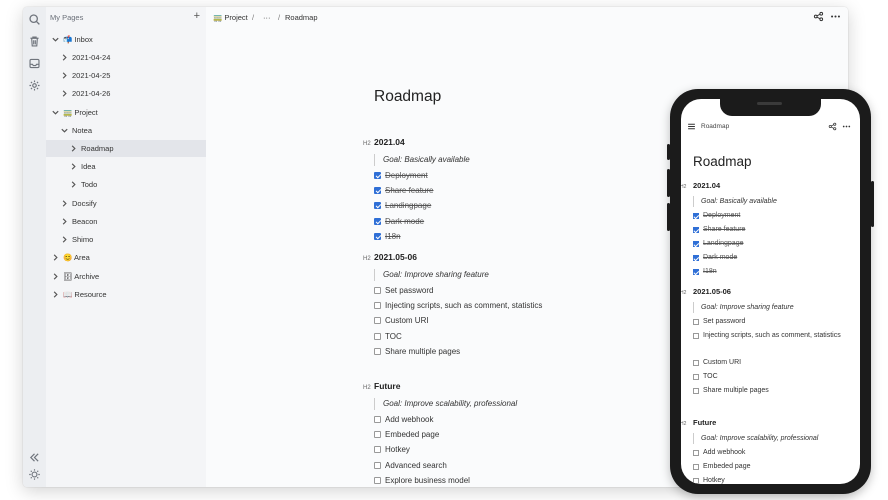  Describe the element at coordinates (126, 294) in the screenshot. I see `sidebar-item: 📖 Resource` at that location.